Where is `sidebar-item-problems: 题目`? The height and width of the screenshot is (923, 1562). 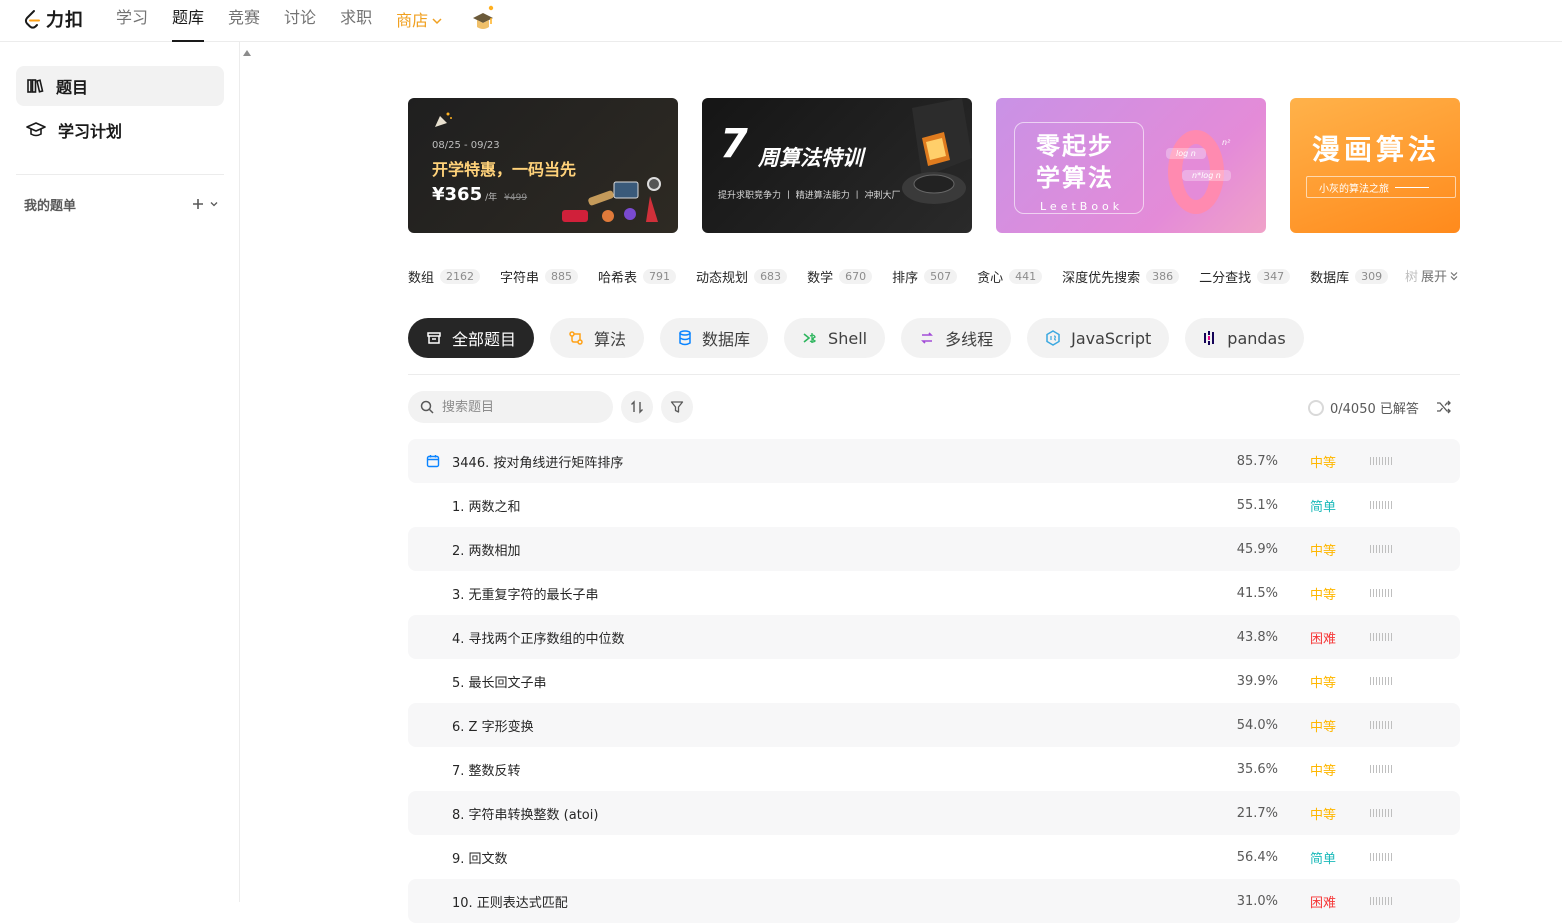 sidebar-item-problems: 题目 is located at coordinates (120, 86).